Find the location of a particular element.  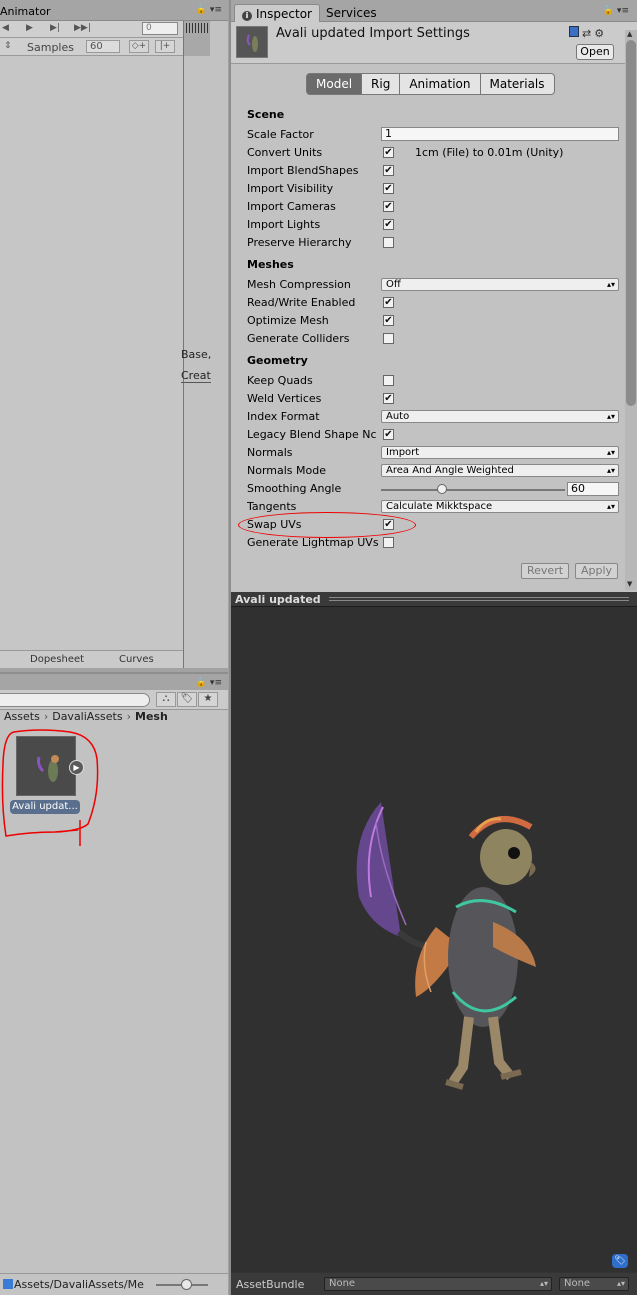

preset-icon: ⇄ is located at coordinates (586, 33).